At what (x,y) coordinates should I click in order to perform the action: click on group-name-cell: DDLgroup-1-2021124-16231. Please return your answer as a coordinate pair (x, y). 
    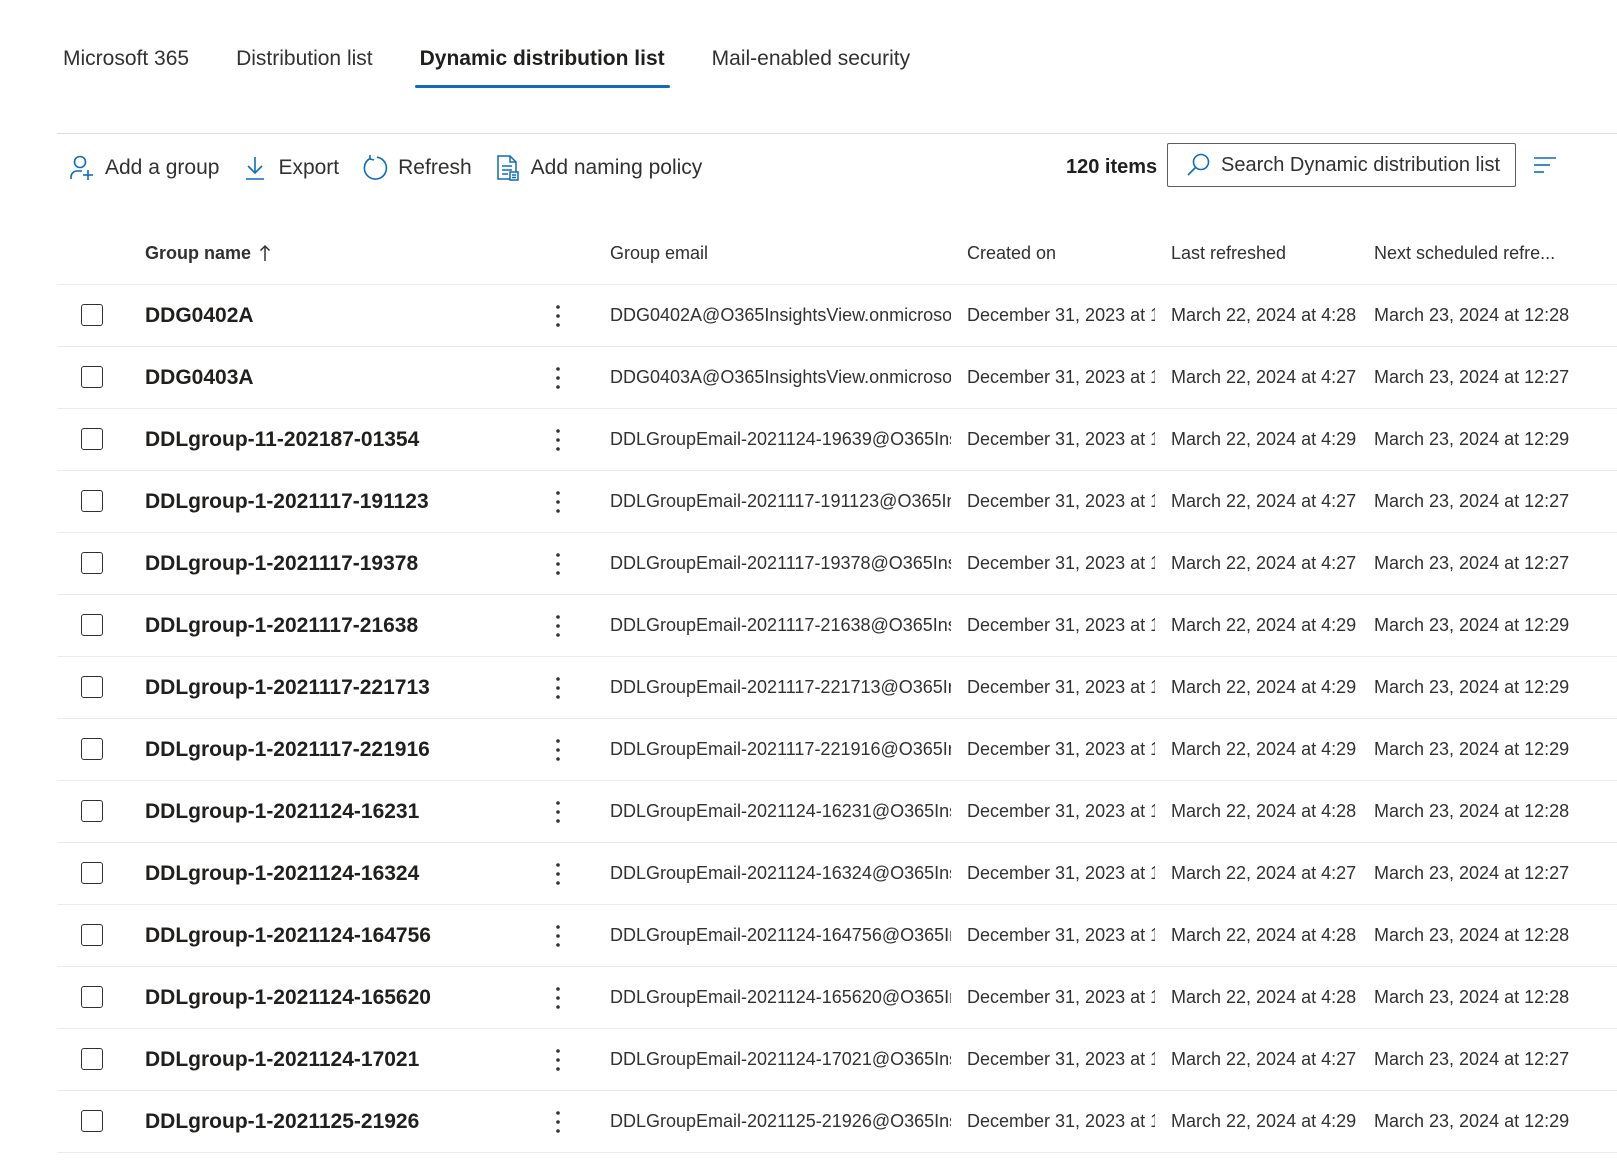
    Looking at the image, I should click on (335, 811).